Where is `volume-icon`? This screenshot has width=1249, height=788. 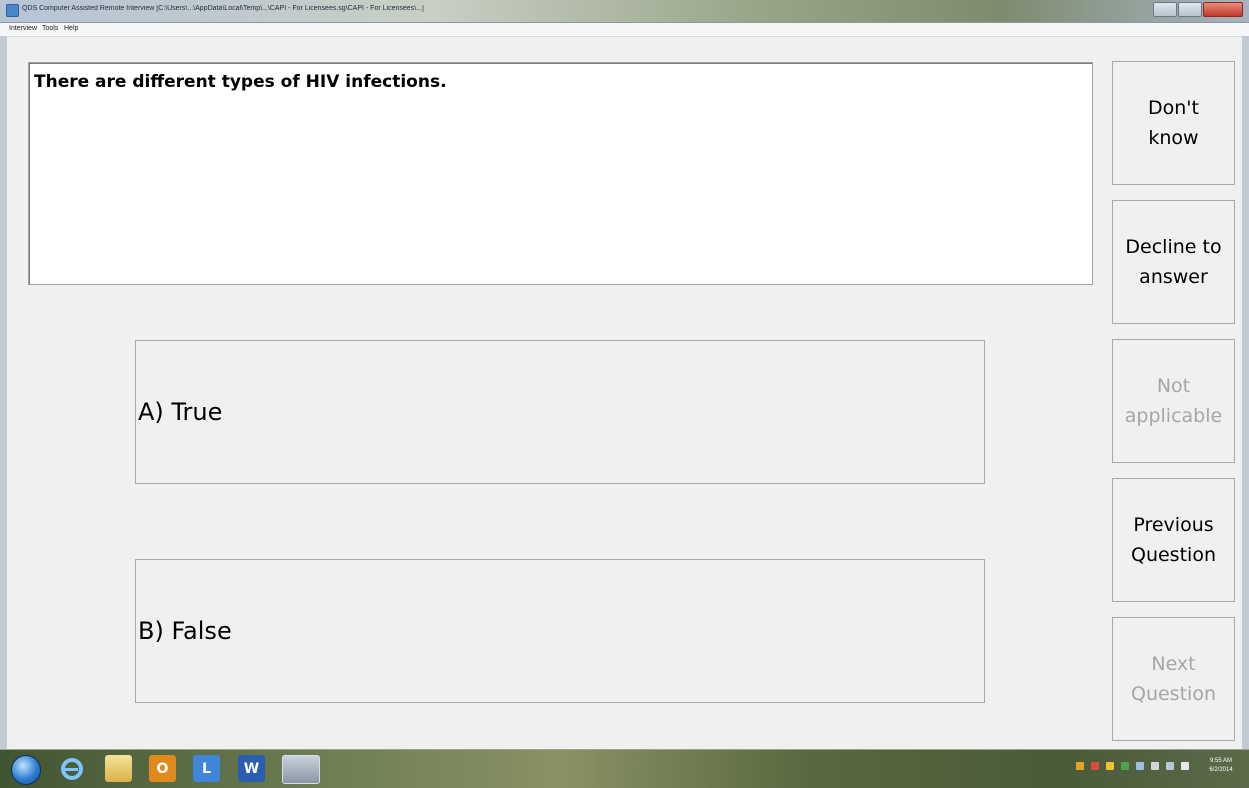
volume-icon is located at coordinates (1185, 766).